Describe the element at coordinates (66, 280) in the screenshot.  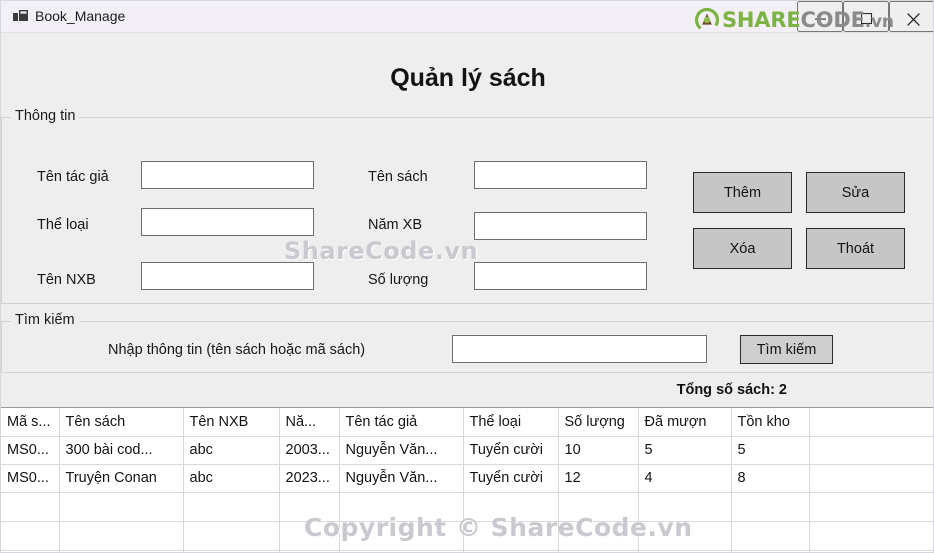
I see `label-ten-nxb: Tên NXB` at that location.